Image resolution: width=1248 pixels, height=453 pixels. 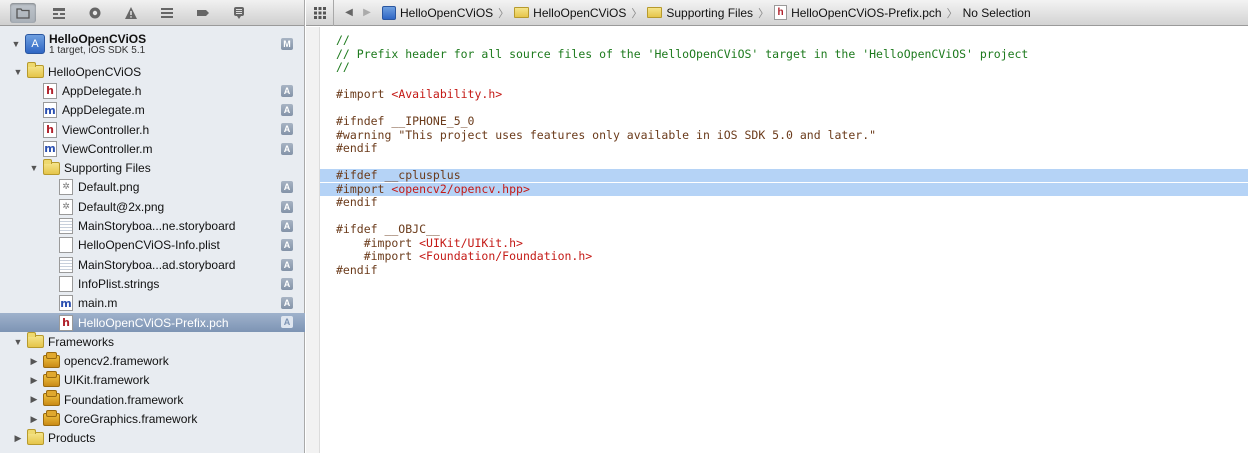 I want to click on tree-item: h HelloOpenCViOS-Prefix.pch A, so click(x=152, y=322).